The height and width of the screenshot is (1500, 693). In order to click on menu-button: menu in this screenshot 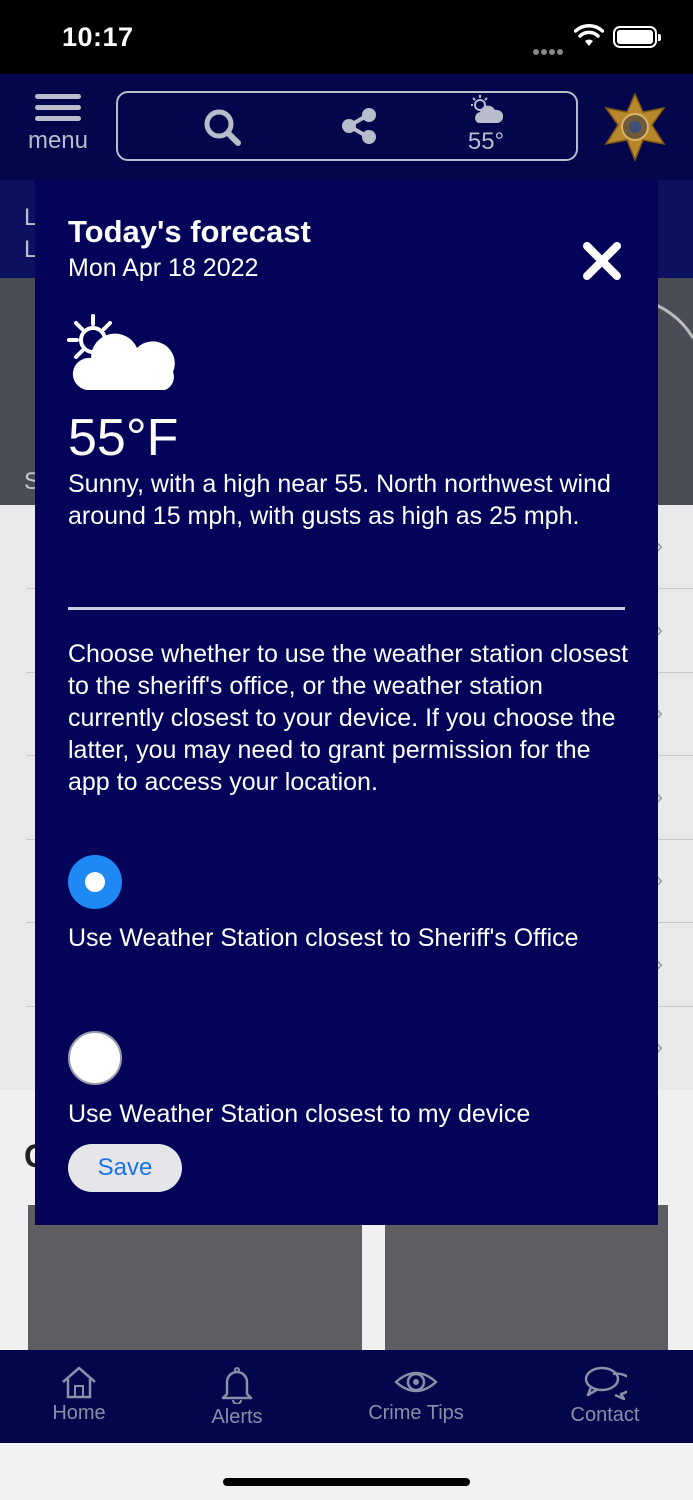, I will do `click(58, 129)`.